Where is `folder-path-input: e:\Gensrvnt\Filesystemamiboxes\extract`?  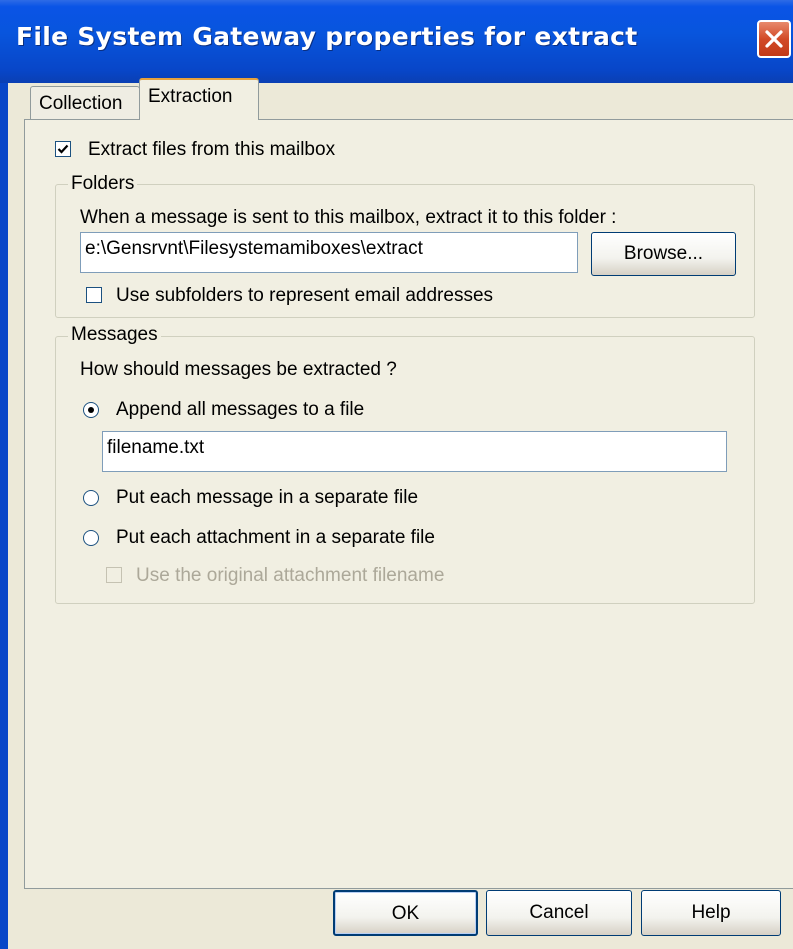 folder-path-input: e:\Gensrvnt\Filesystemamiboxes\extract is located at coordinates (329, 252).